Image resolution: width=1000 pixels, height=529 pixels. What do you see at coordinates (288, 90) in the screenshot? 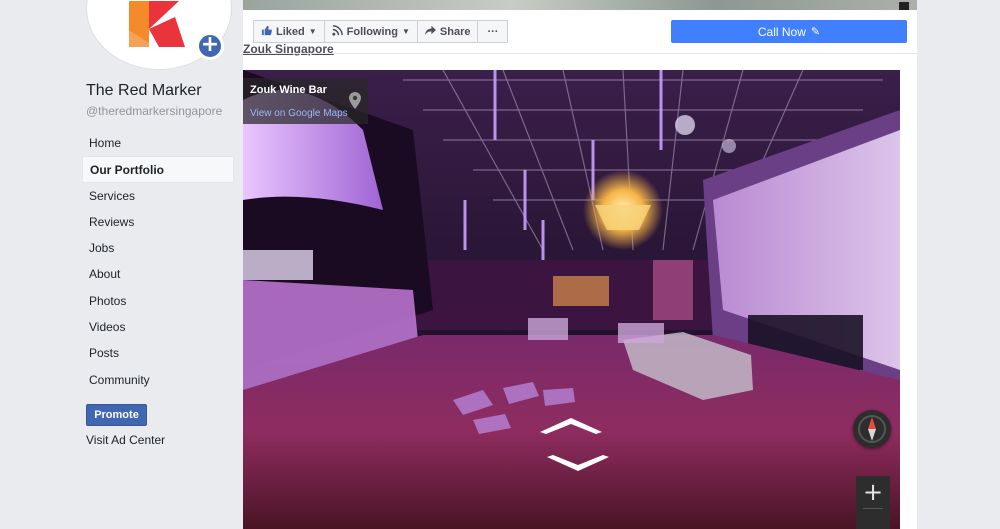
I see `place-name: Zouk Wine Bar` at bounding box center [288, 90].